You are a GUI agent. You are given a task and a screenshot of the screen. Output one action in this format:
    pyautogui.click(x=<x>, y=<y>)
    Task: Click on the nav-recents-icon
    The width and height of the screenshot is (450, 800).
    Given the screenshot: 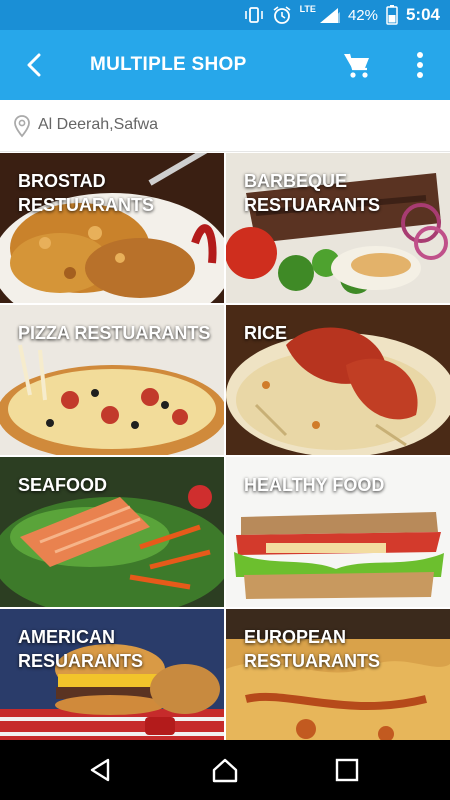 What is the action you would take?
    pyautogui.click(x=347, y=770)
    